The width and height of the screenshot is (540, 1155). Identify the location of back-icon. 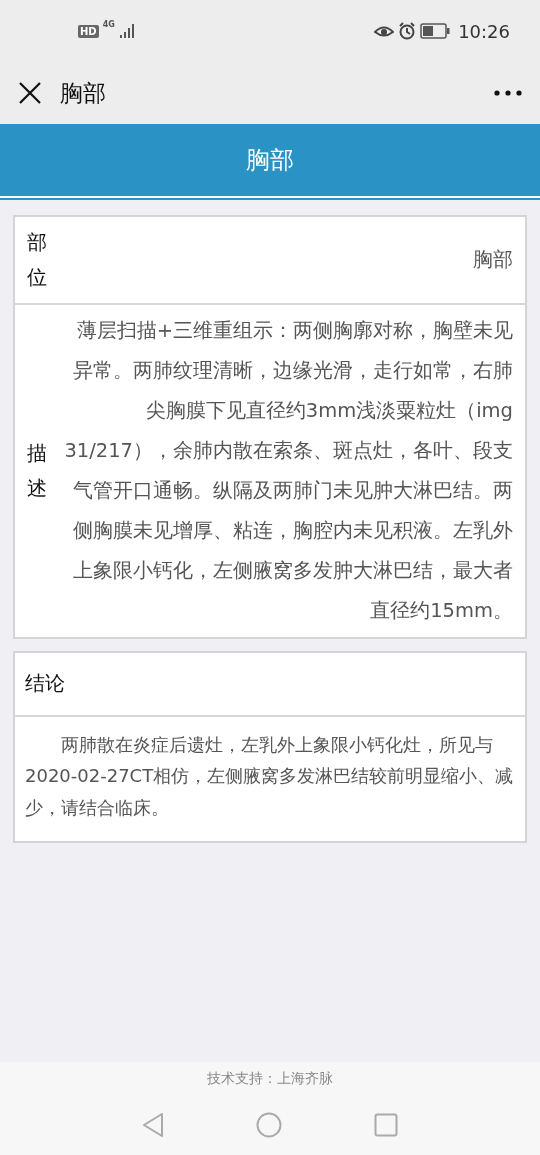
(153, 1125).